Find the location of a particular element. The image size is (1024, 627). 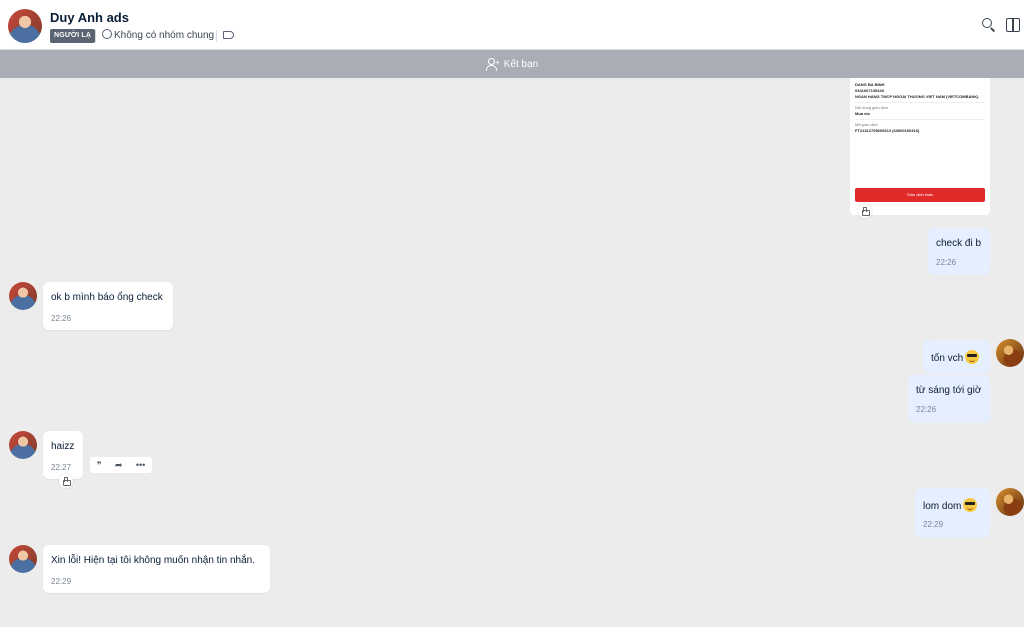

message-text: ok b mình báo ổng check is located at coordinates (107, 297).